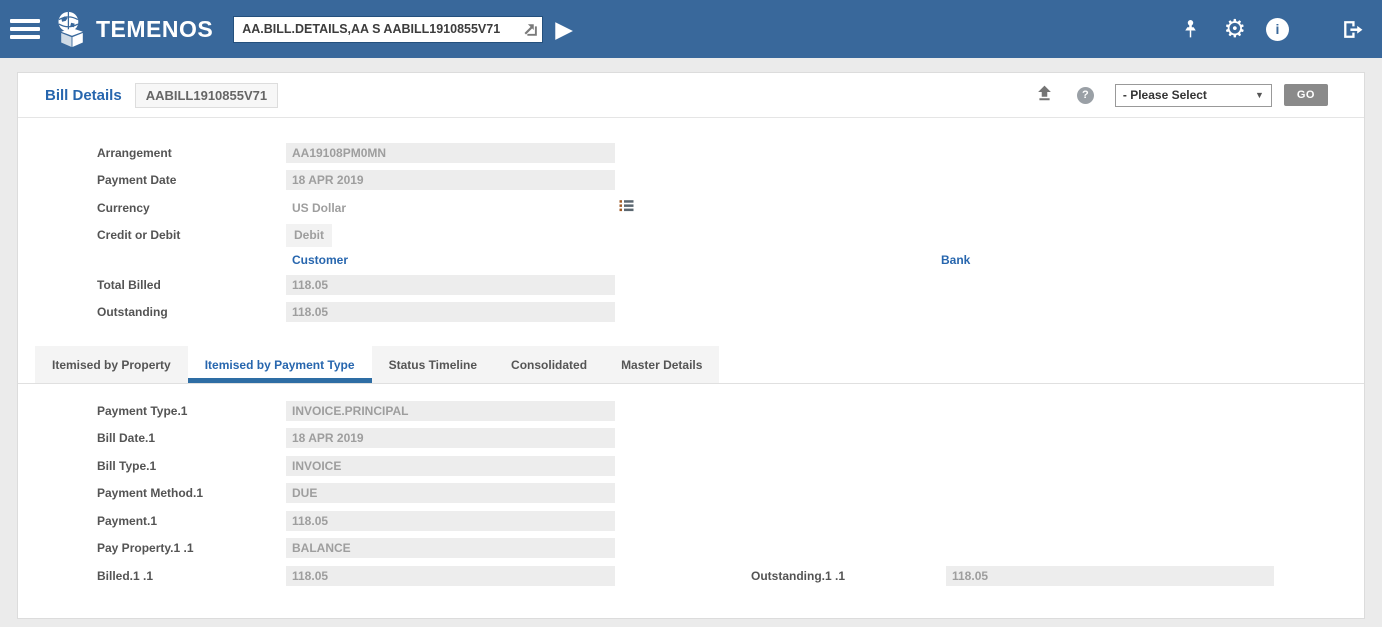 The height and width of the screenshot is (627, 1382). What do you see at coordinates (691, 153) in the screenshot?
I see `field-row-arrangement: Arrangement AA19108PM0MN` at bounding box center [691, 153].